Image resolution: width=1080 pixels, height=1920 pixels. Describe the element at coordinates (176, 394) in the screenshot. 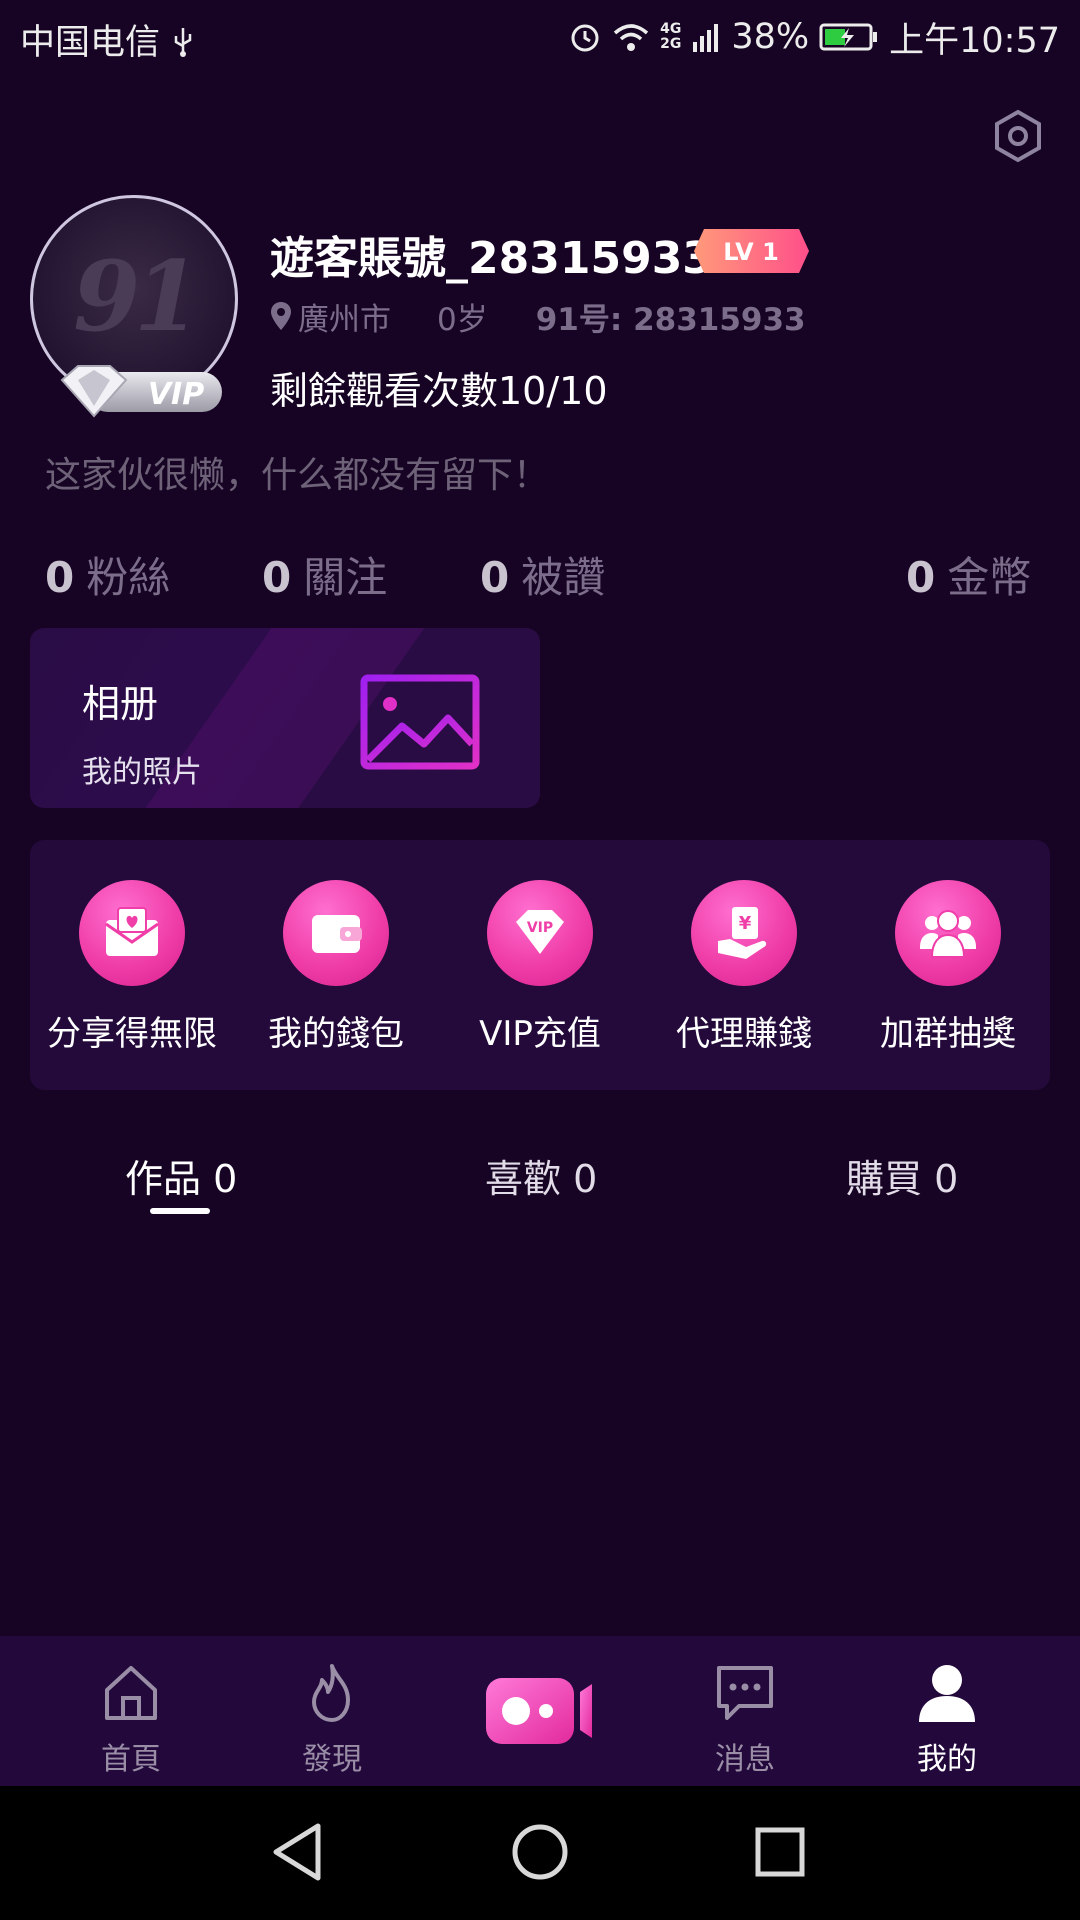

I see `vip-badge-text: VIP` at that location.